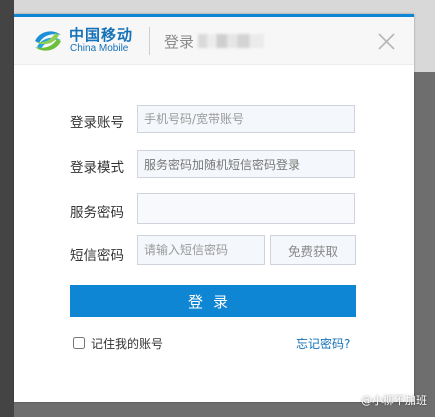 This screenshot has width=435, height=417. Describe the element at coordinates (231, 41) in the screenshot. I see `blurred-redaction` at that location.